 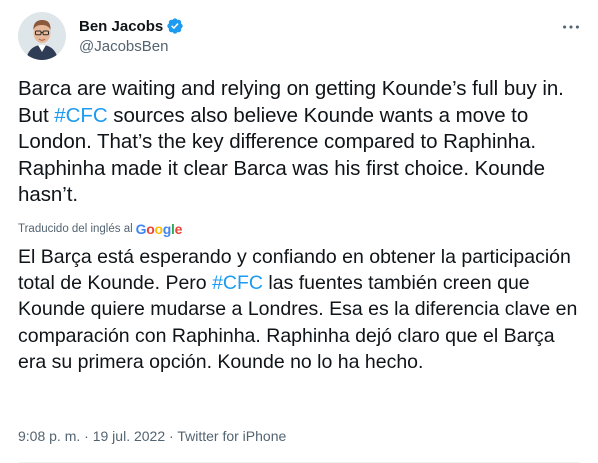 I want to click on tweet-header: Ben Jacobs @JacobsBen, so click(x=300, y=36).